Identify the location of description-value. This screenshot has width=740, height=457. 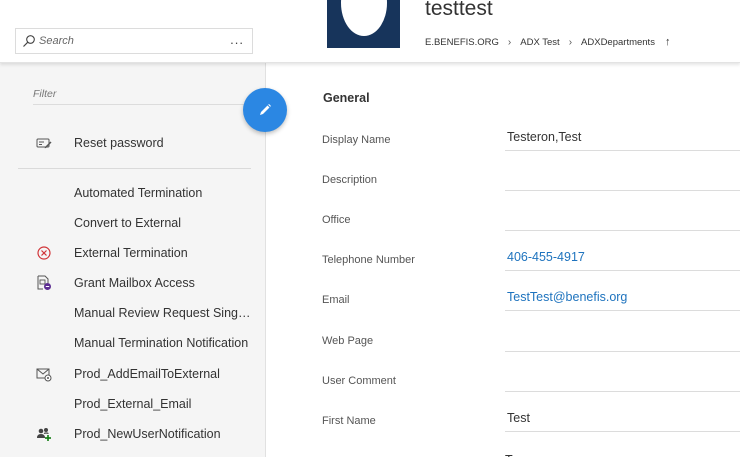
(622, 179).